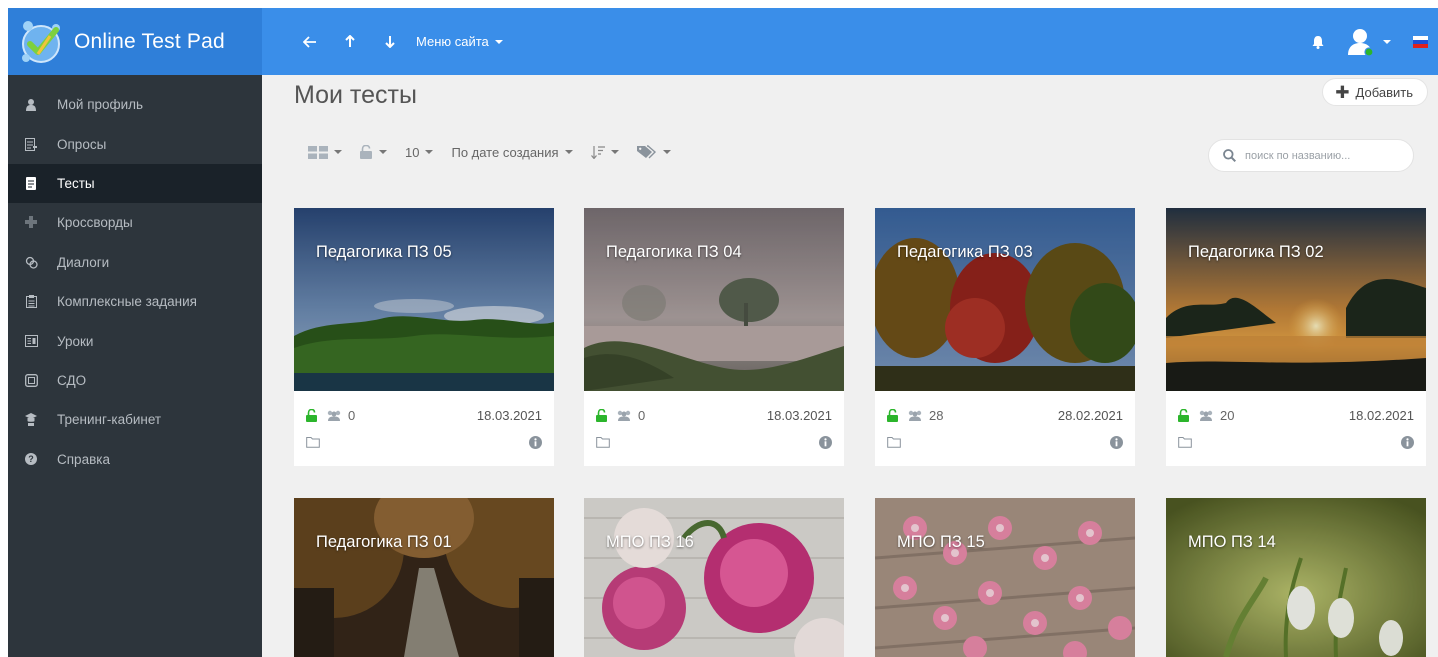 The image size is (1438, 657). I want to click on graduation-cap-icon, so click(31, 420).